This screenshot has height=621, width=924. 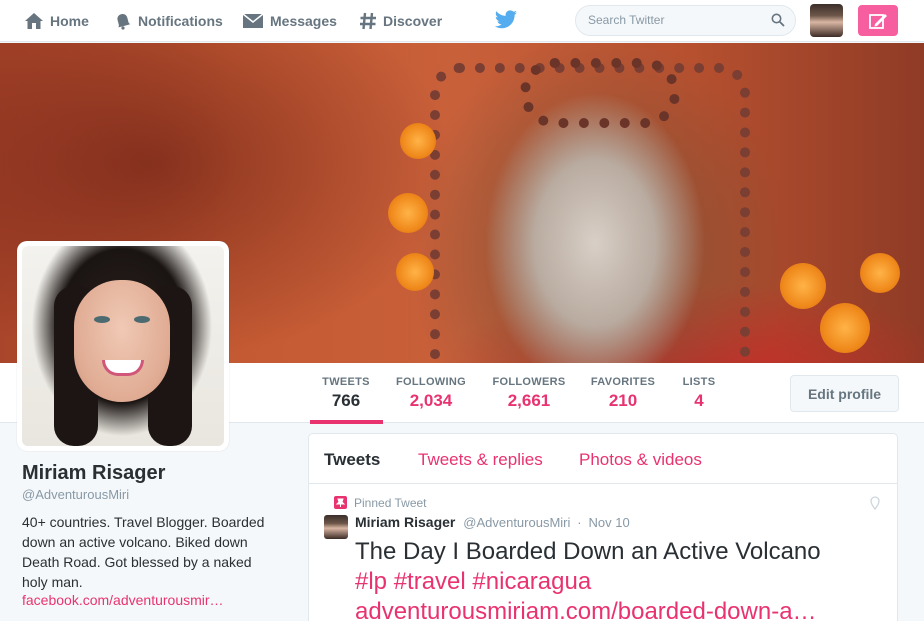 I want to click on nav-messages: Messages, so click(x=289, y=21).